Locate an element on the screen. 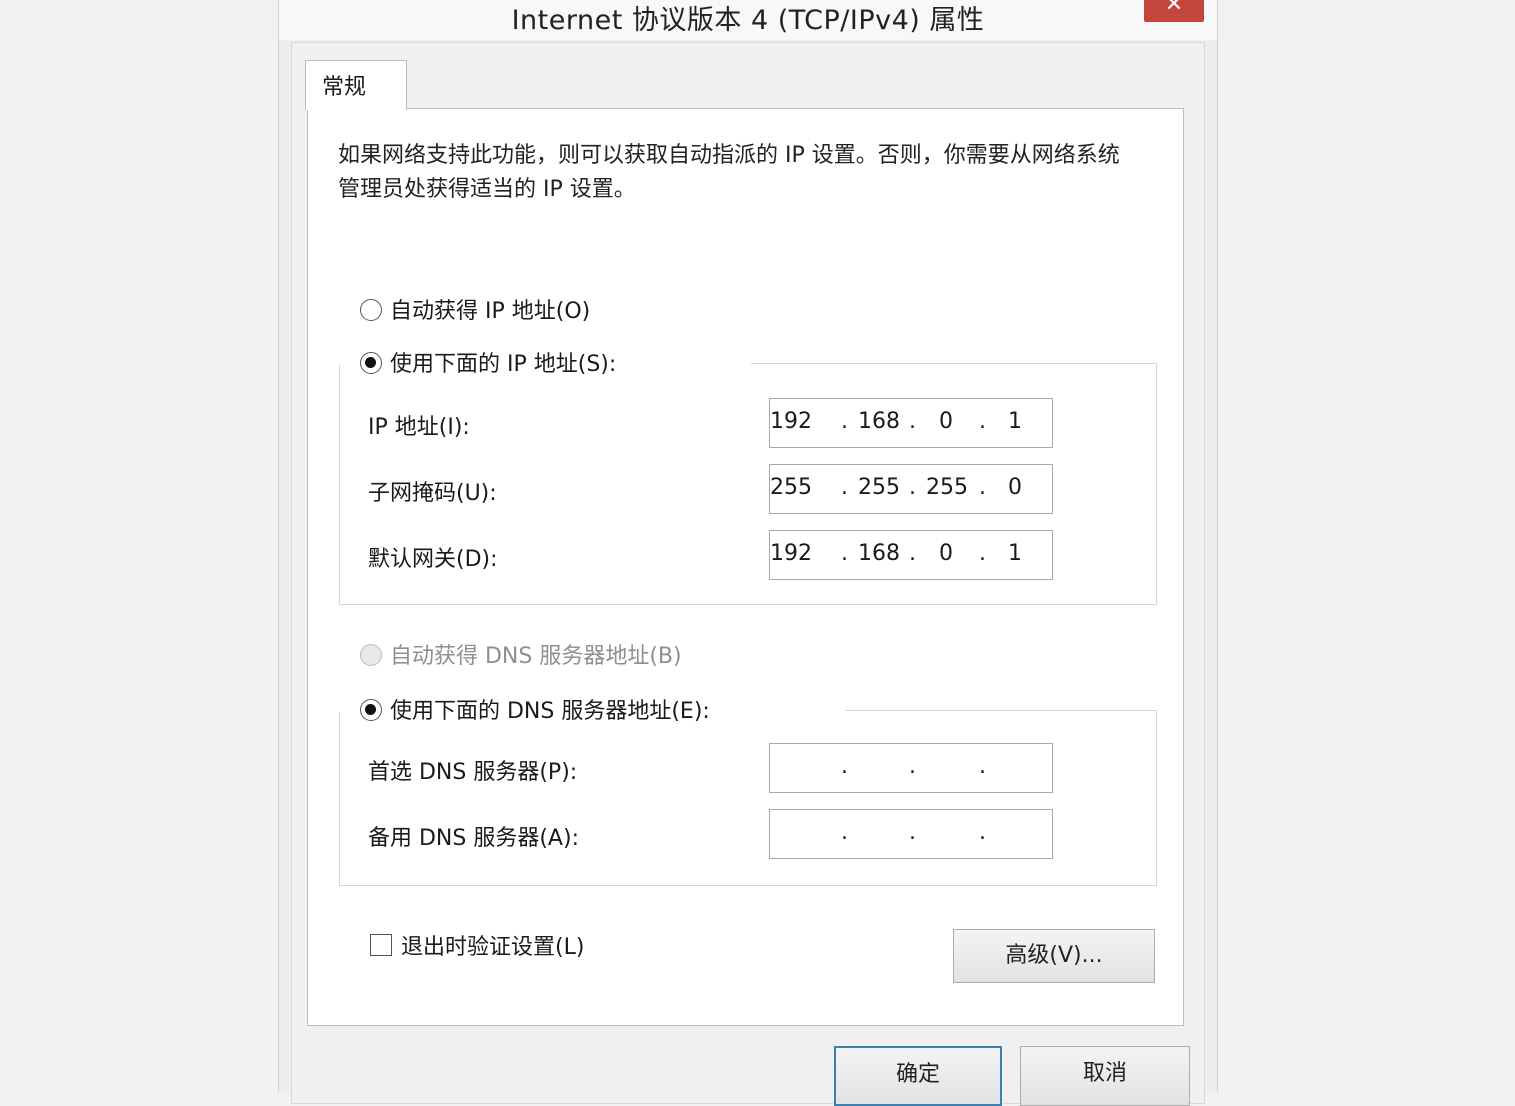 The height and width of the screenshot is (1106, 1515). octet-2: 255 is located at coordinates (879, 487).